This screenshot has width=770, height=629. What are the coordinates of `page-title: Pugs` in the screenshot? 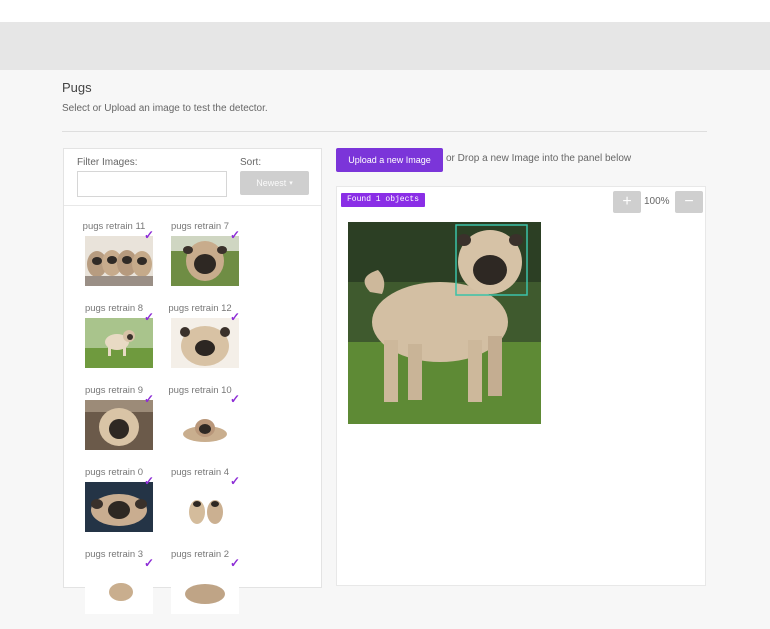 It's located at (77, 87).